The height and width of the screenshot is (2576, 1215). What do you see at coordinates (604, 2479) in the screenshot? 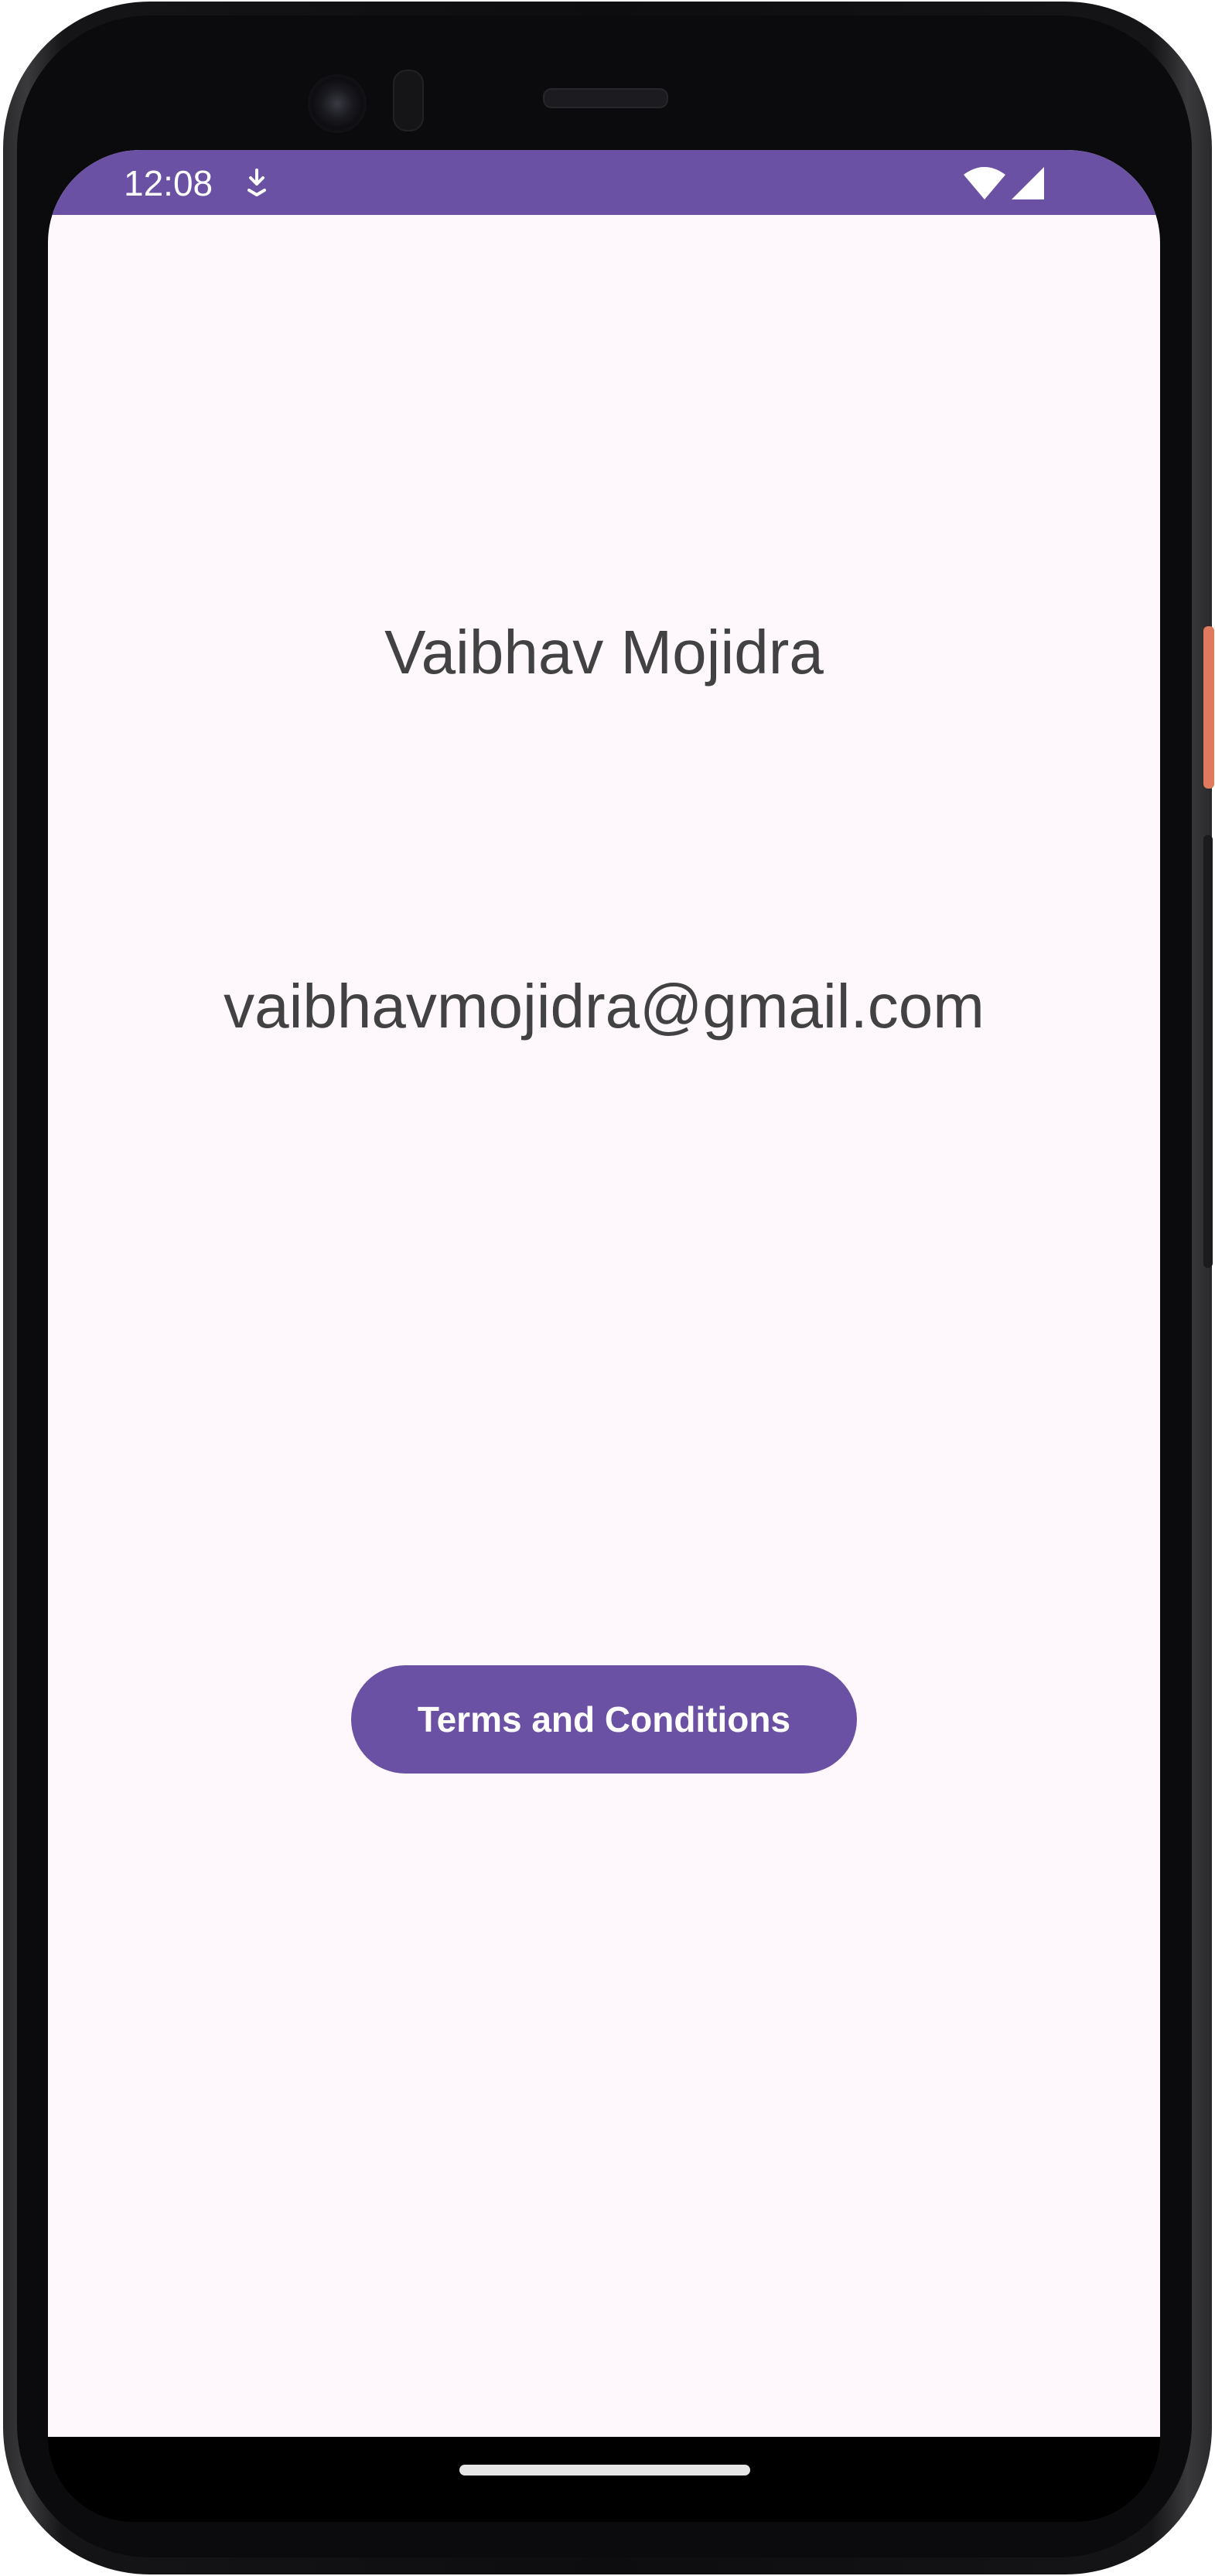
I see `bottom-bezel` at bounding box center [604, 2479].